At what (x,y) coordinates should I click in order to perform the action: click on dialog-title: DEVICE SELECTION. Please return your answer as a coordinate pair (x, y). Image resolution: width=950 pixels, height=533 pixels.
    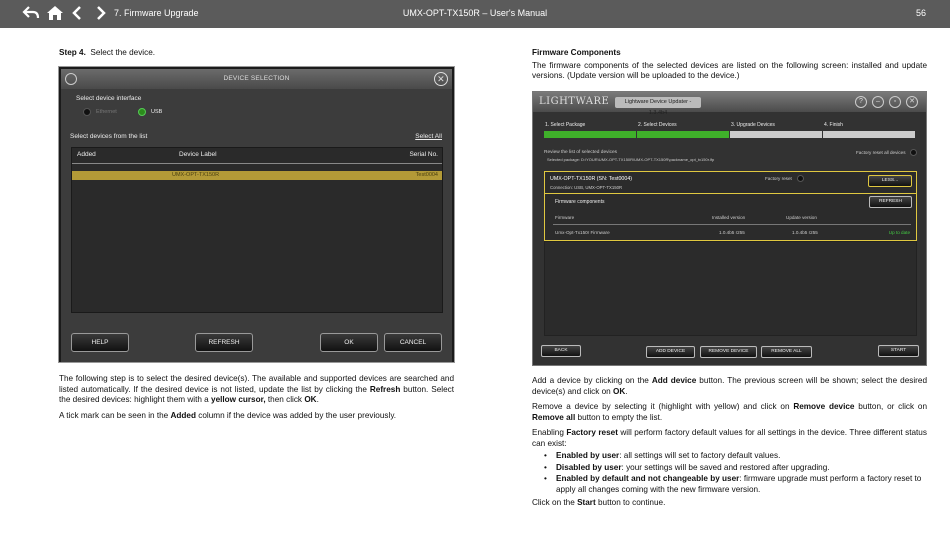
    Looking at the image, I should click on (256, 78).